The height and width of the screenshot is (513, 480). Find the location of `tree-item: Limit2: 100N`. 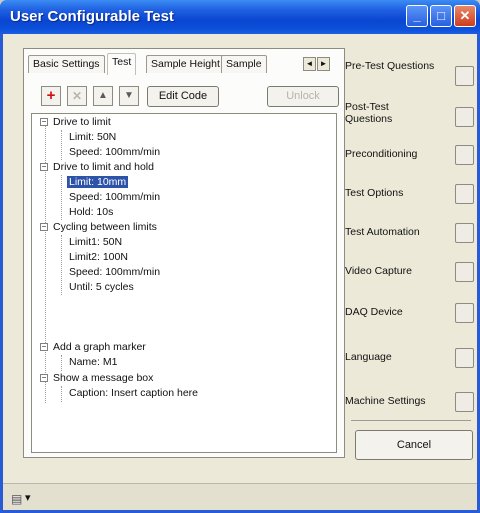

tree-item: Limit2: 100N is located at coordinates (98, 257).